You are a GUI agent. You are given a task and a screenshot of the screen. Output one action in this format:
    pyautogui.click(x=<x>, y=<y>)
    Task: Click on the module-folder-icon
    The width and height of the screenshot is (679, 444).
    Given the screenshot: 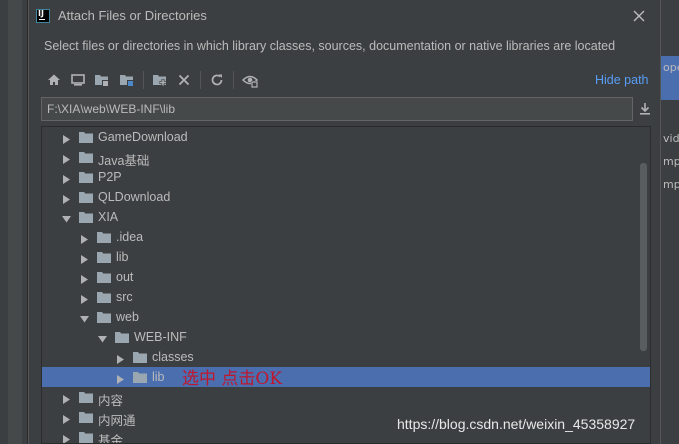 What is the action you would take?
    pyautogui.click(x=127, y=80)
    